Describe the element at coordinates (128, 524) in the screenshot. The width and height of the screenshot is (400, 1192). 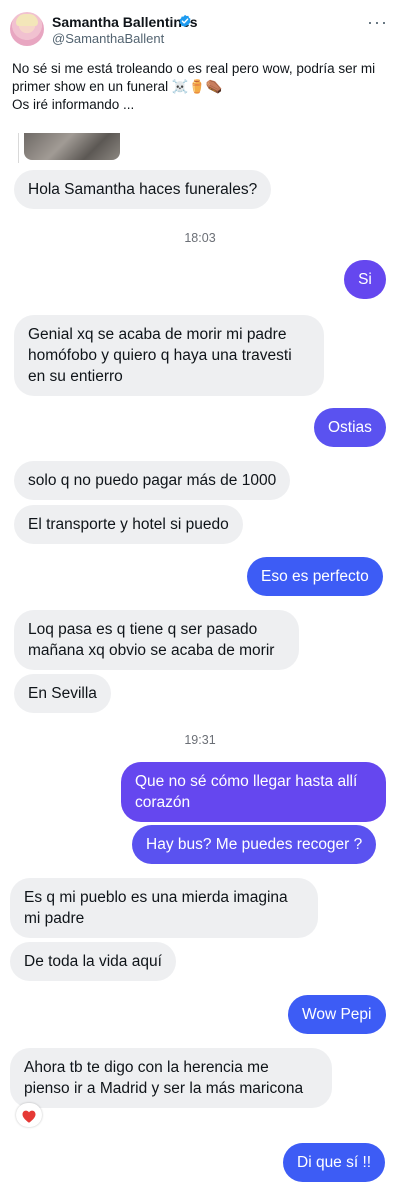
I see `message-incoming: El transporte y hotel si puedo` at that location.